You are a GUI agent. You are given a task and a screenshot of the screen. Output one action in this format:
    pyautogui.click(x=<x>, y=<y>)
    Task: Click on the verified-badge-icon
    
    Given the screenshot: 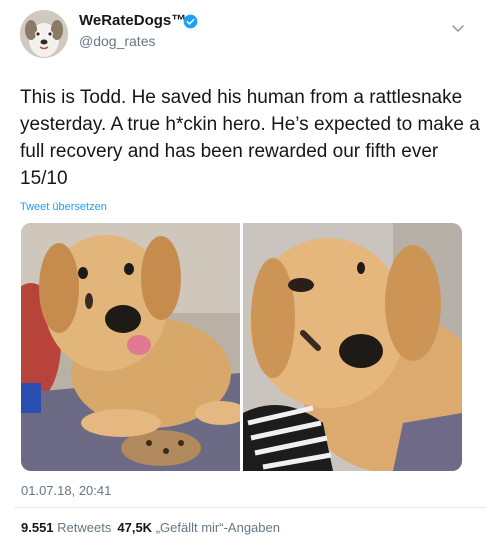 What is the action you would take?
    pyautogui.click(x=190, y=21)
    